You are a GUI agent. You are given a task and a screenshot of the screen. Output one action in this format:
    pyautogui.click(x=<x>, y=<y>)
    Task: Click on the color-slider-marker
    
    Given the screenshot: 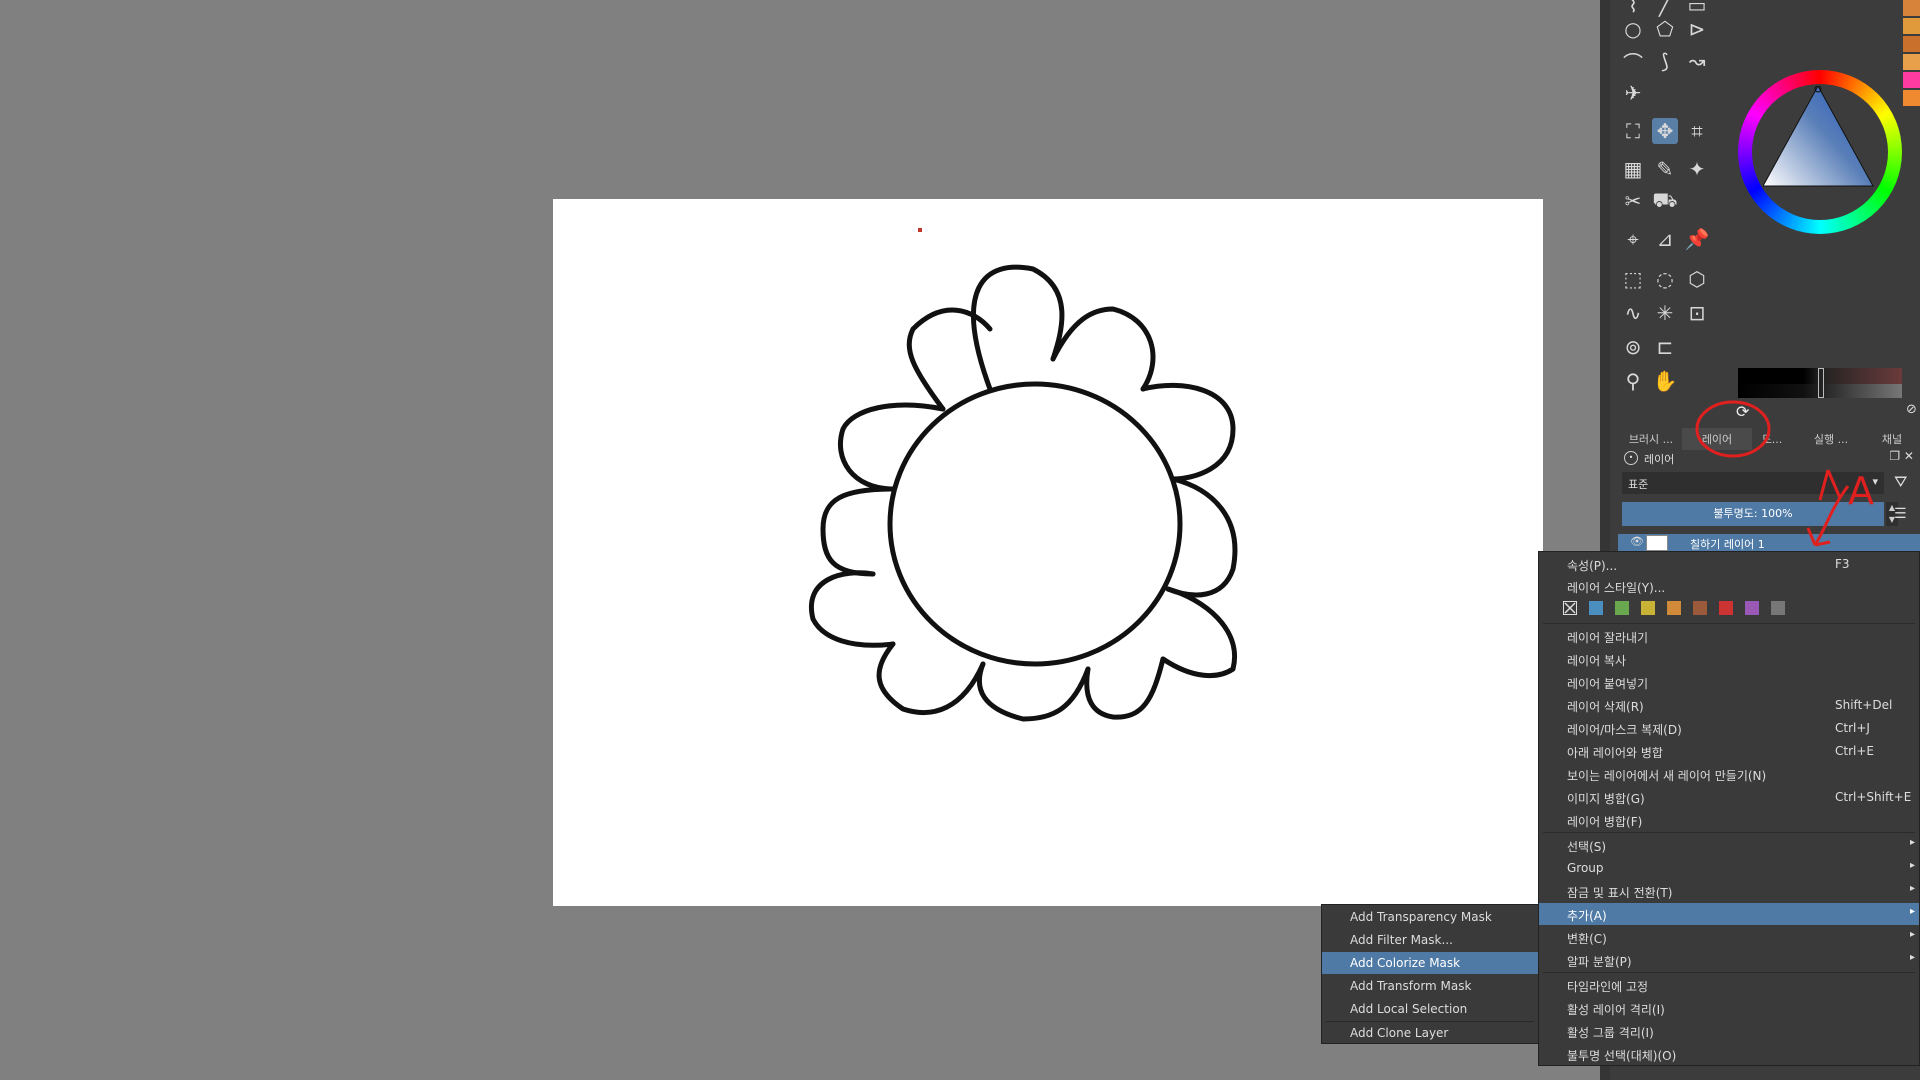 What is the action you would take?
    pyautogui.click(x=1821, y=383)
    